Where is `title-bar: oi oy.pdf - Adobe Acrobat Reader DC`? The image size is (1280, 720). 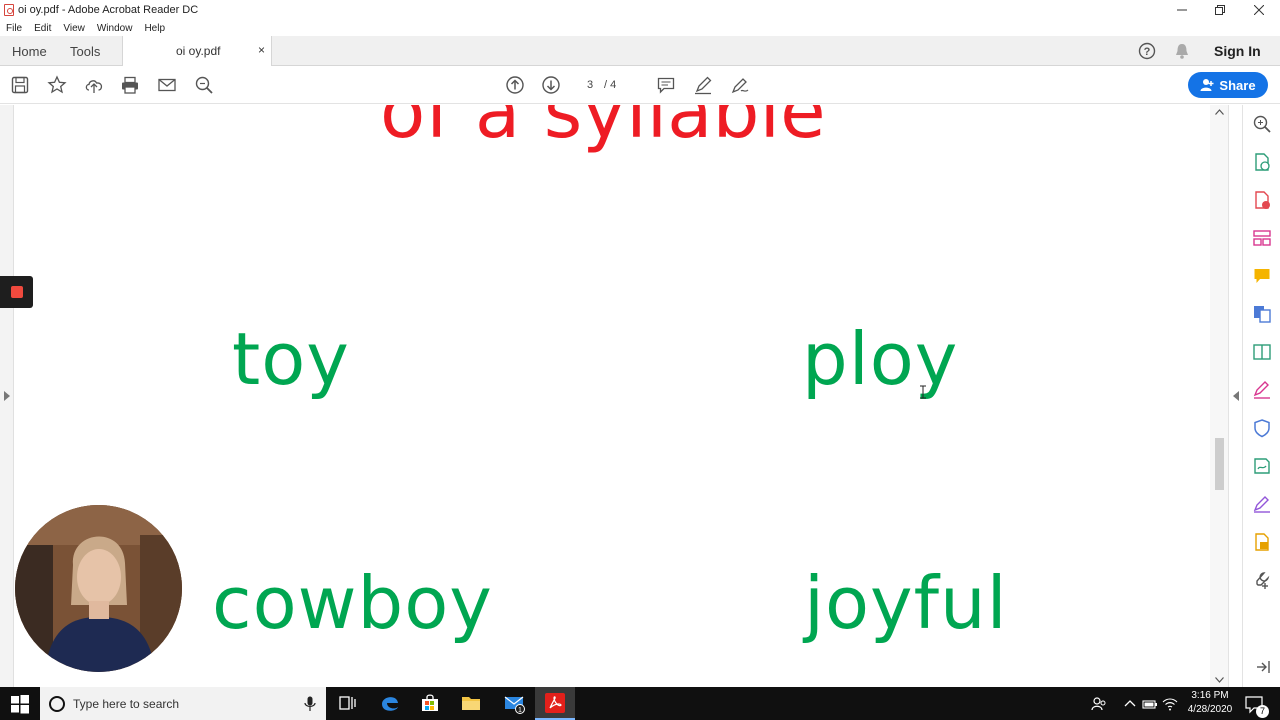
title-bar: oi oy.pdf - Adobe Acrobat Reader DC is located at coordinates (640, 10).